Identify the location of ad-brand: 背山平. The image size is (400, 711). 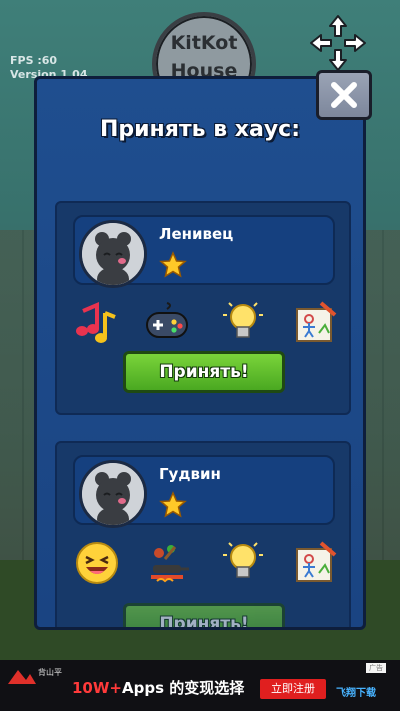
(50, 672).